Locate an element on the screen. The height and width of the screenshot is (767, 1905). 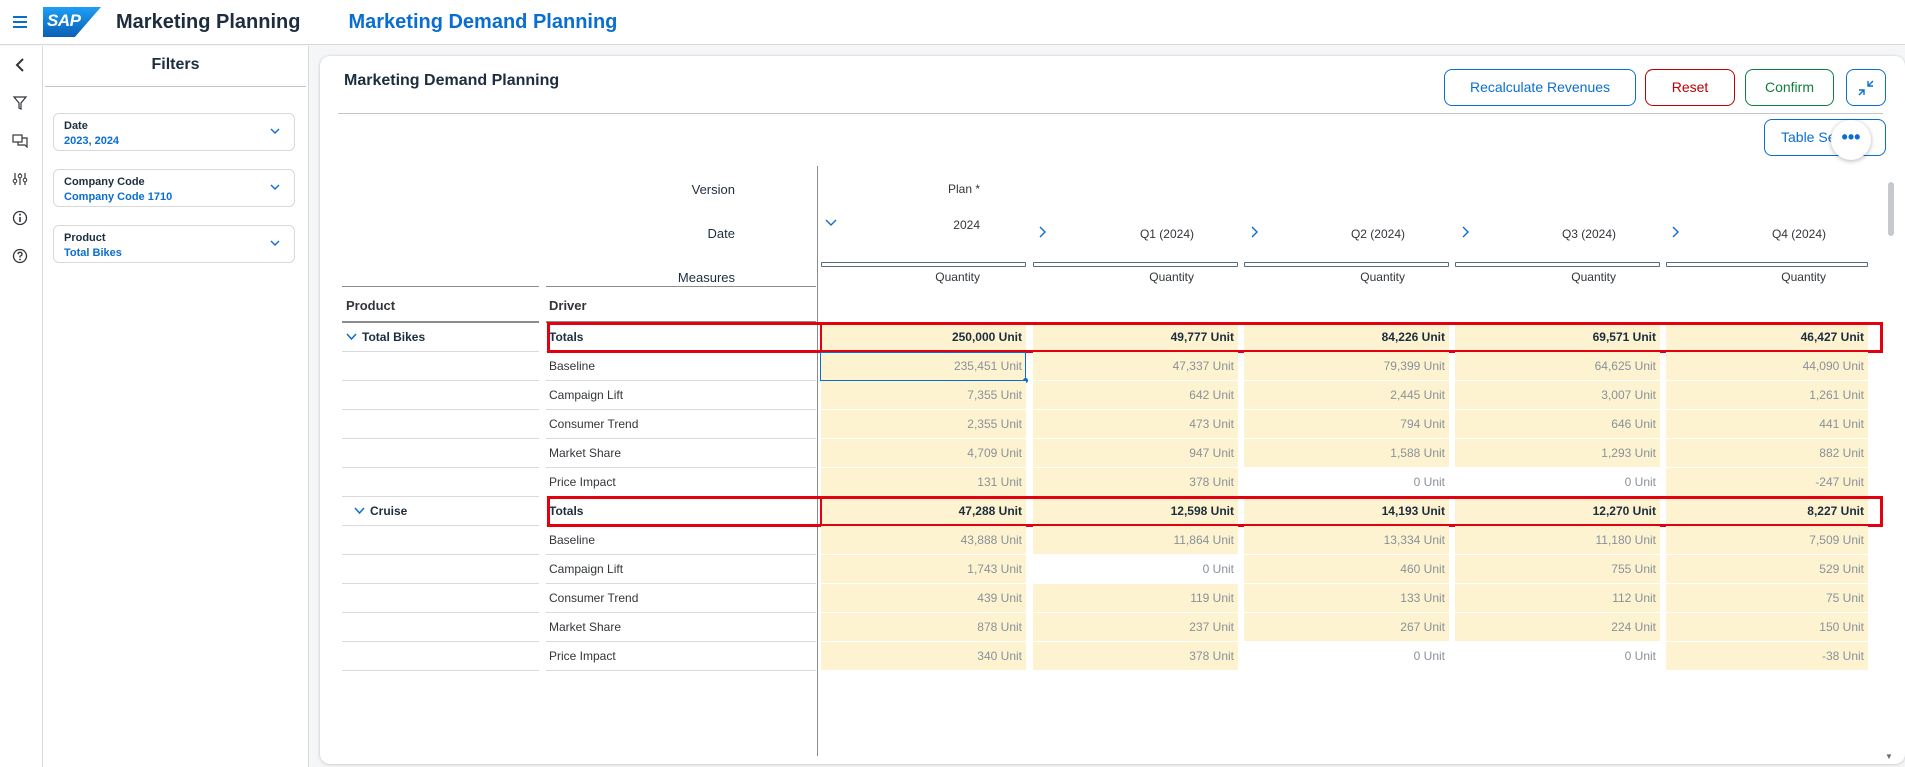
value-cell: 8,227 Unit is located at coordinates (1767, 511).